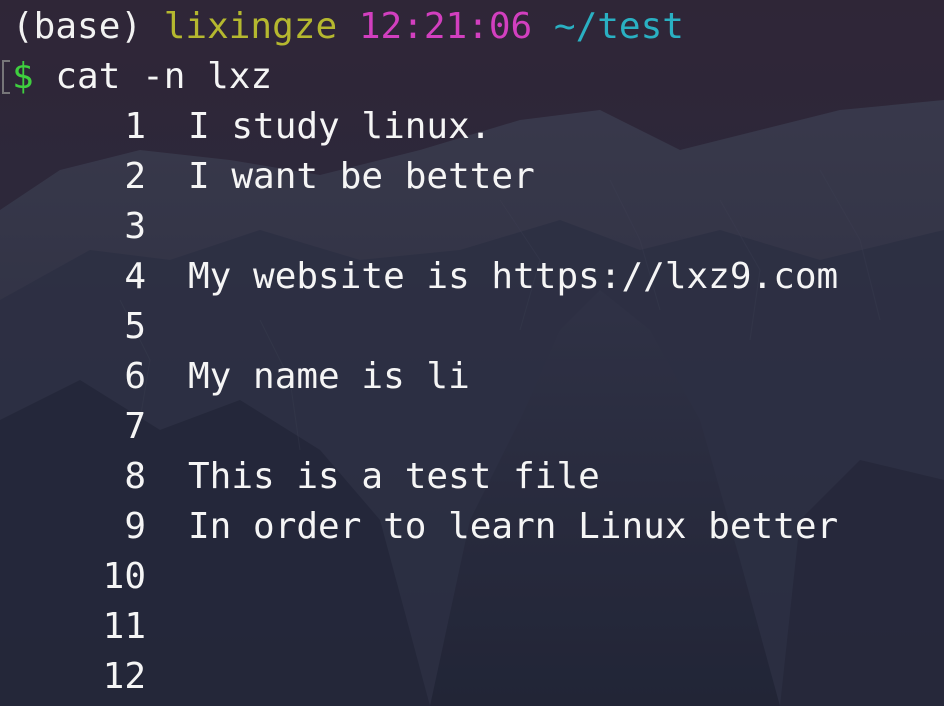  Describe the element at coordinates (348, 27) in the screenshot. I see `shell-prompt: (base) lixingze 12:21:06 ~/test` at that location.